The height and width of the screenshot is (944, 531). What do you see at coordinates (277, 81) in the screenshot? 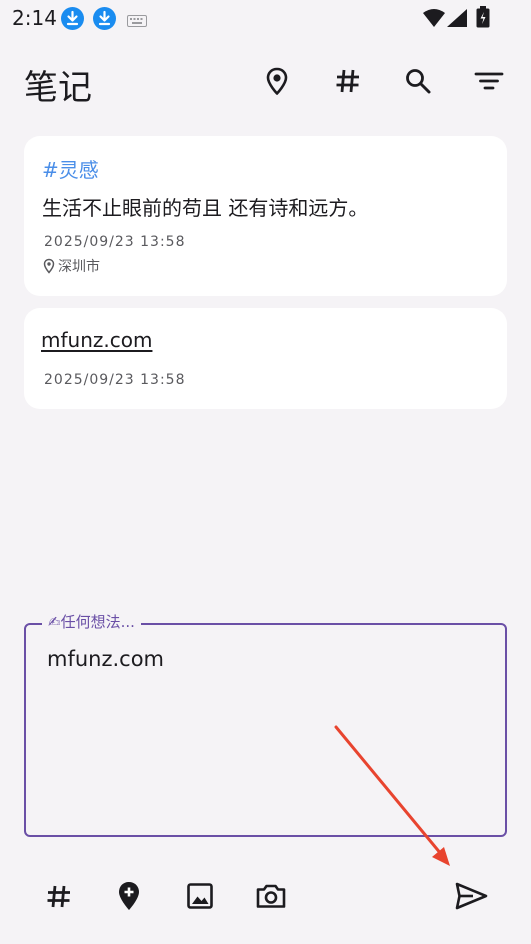
I see `location-icon` at bounding box center [277, 81].